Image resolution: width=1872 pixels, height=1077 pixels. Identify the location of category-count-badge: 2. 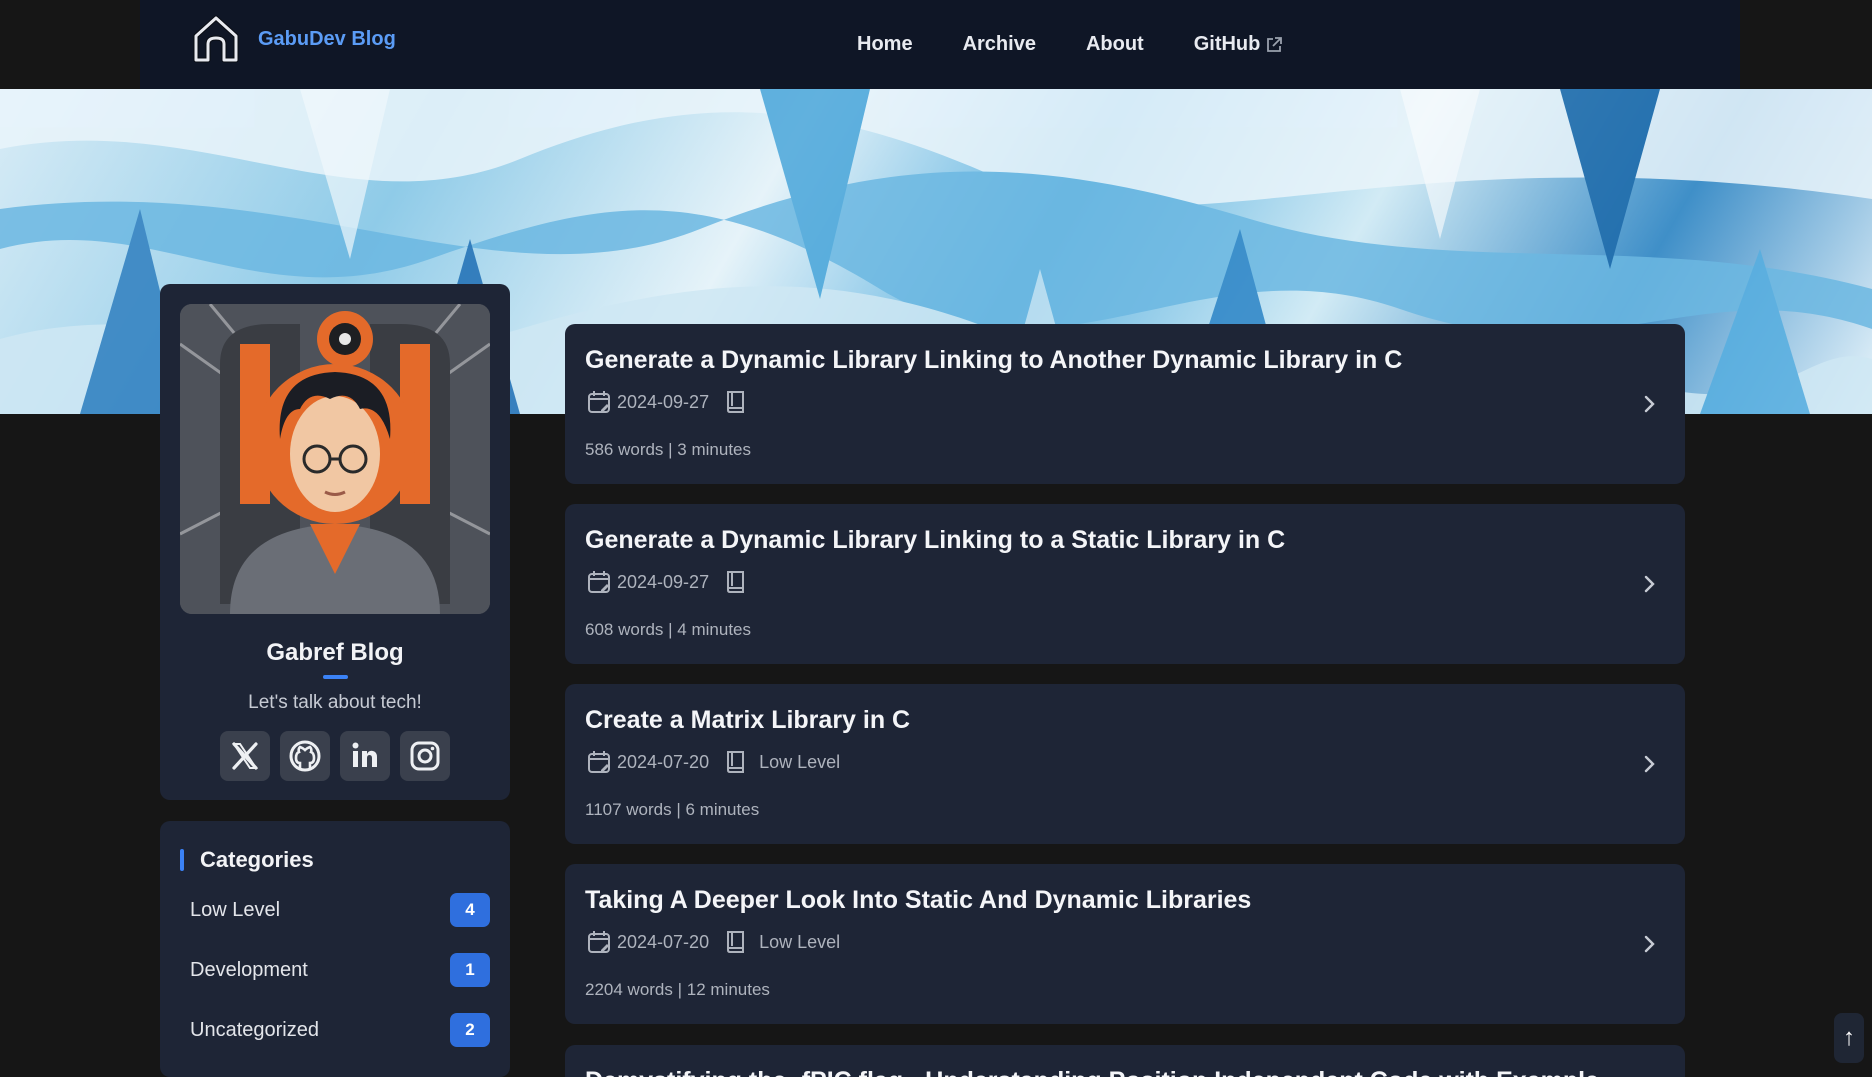
(470, 1030).